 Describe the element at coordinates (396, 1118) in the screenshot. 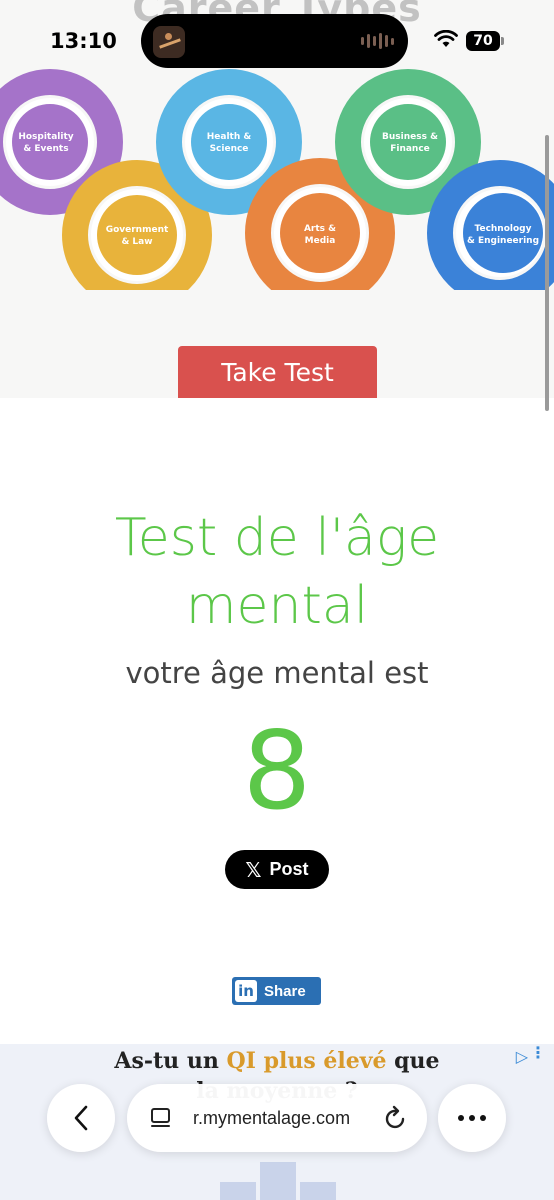

I see `reload-icon` at that location.